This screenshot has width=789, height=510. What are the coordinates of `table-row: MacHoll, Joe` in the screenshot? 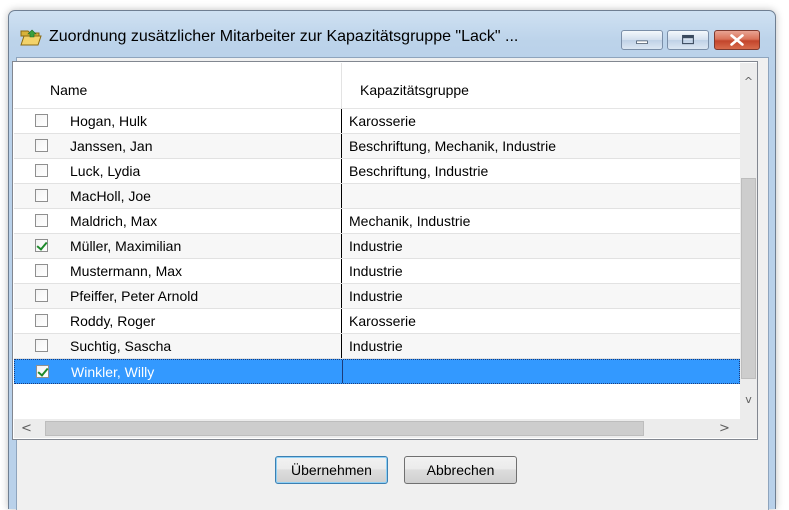 It's located at (377, 196).